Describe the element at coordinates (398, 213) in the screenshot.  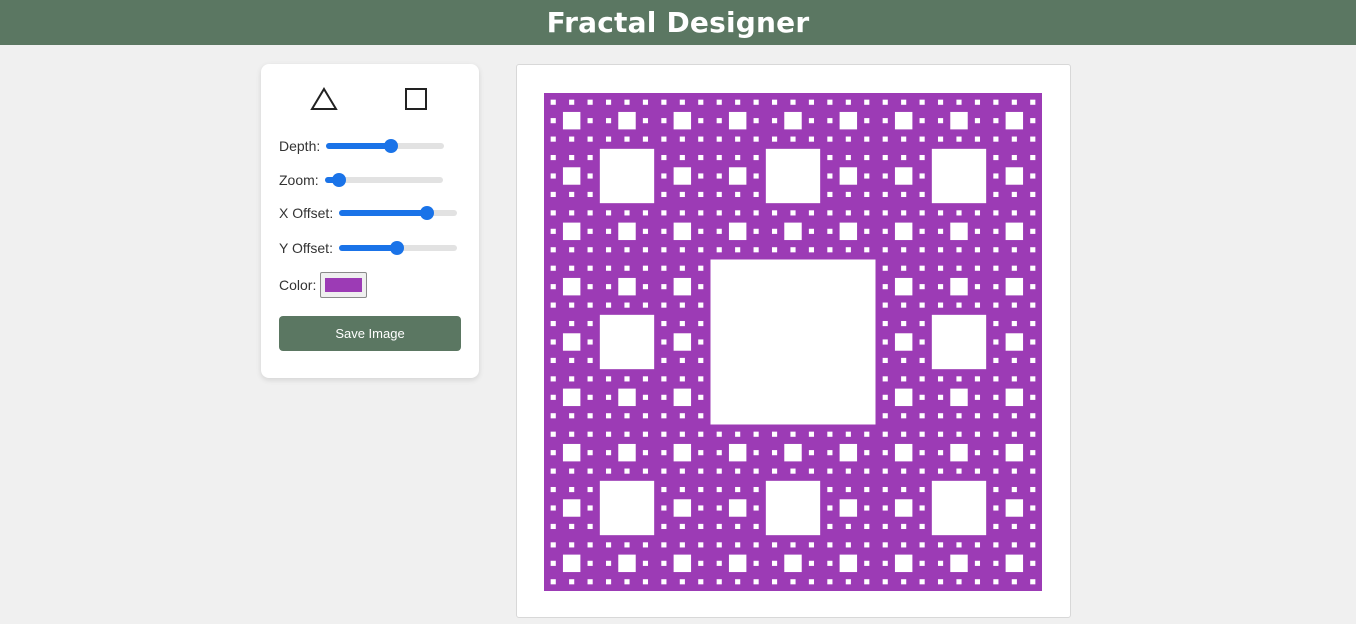
I see `x-offset-slider` at that location.